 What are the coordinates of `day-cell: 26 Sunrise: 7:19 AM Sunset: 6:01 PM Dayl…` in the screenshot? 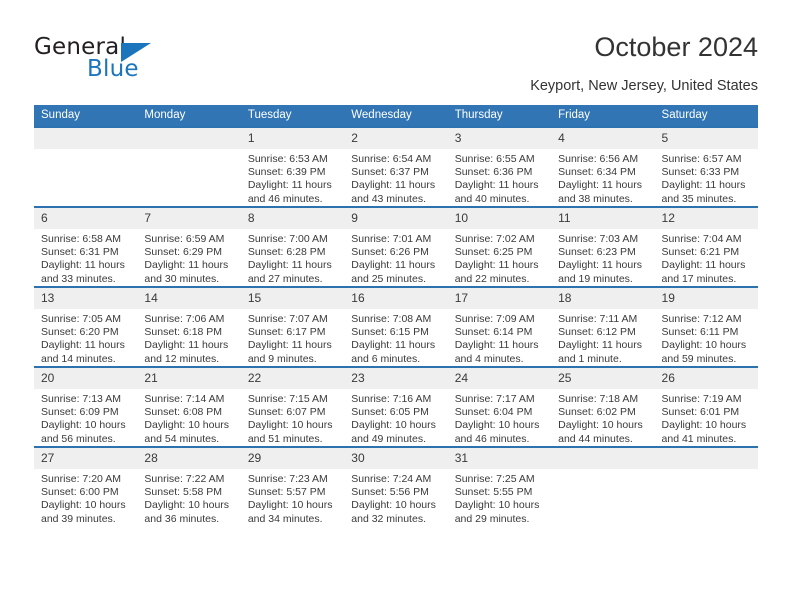 It's located at (706, 406).